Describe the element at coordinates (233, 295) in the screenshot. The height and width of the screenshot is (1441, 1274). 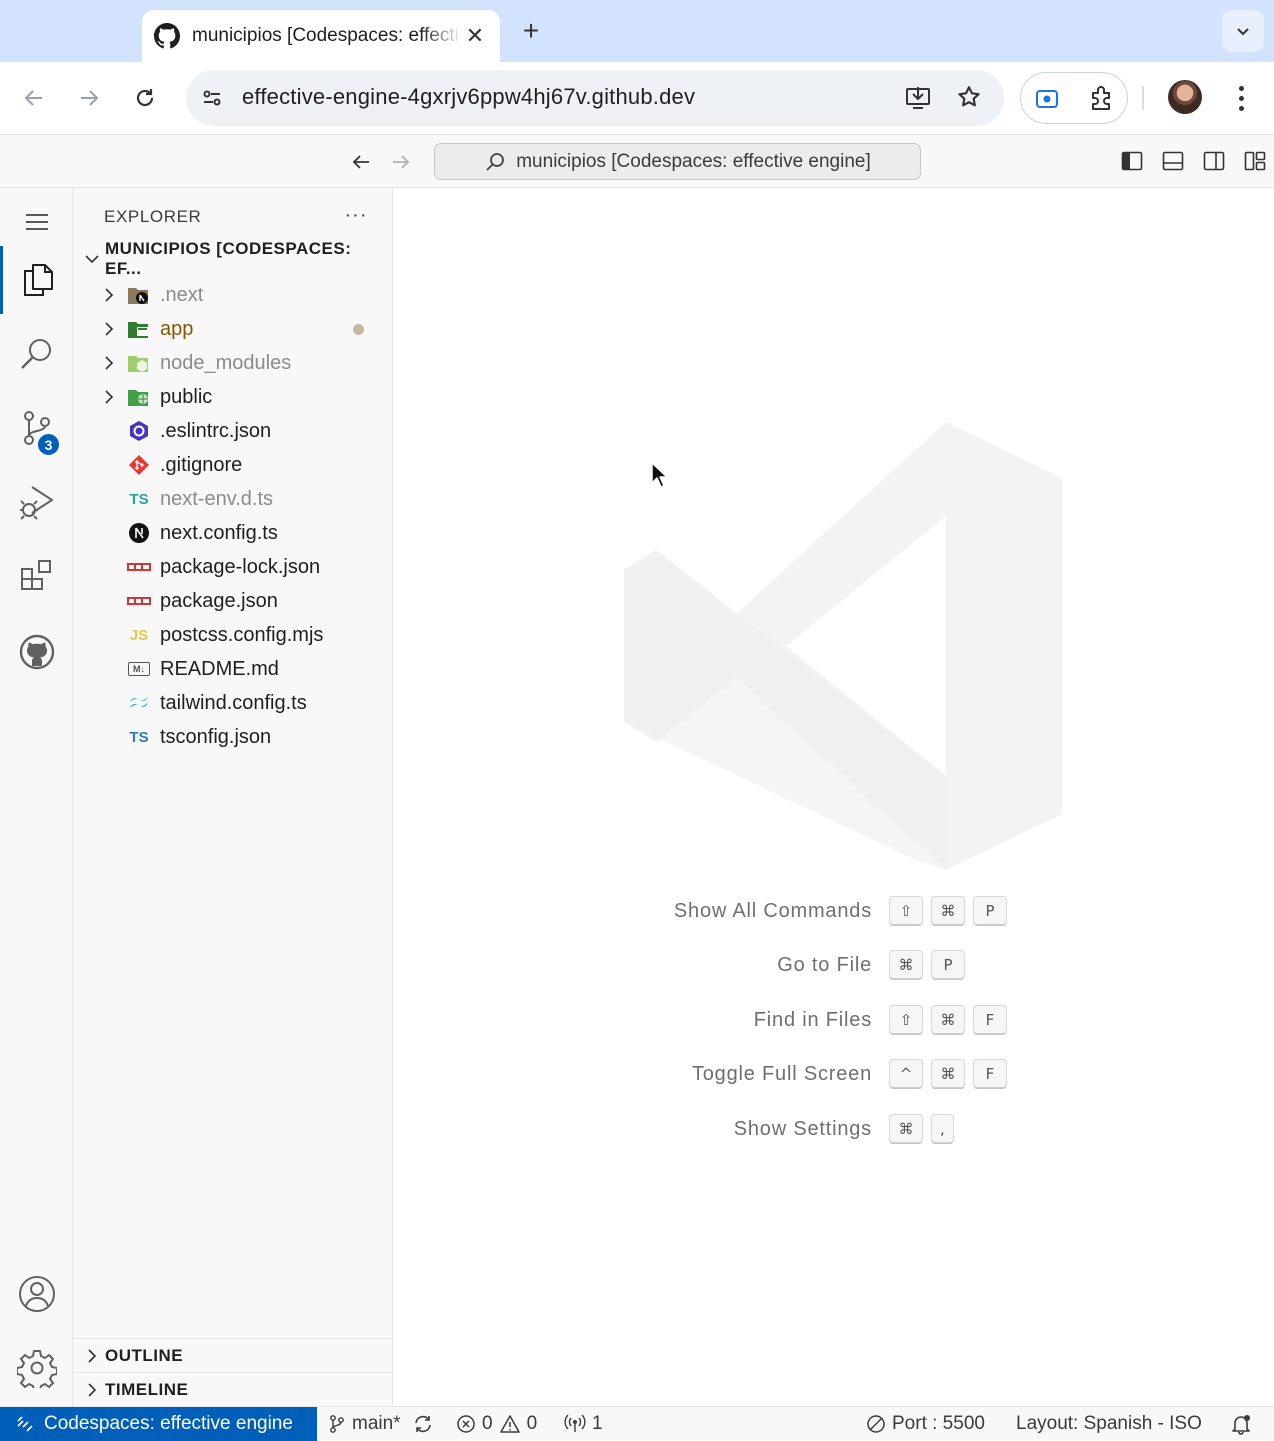
I see `tree-item-next-folder: .next` at that location.